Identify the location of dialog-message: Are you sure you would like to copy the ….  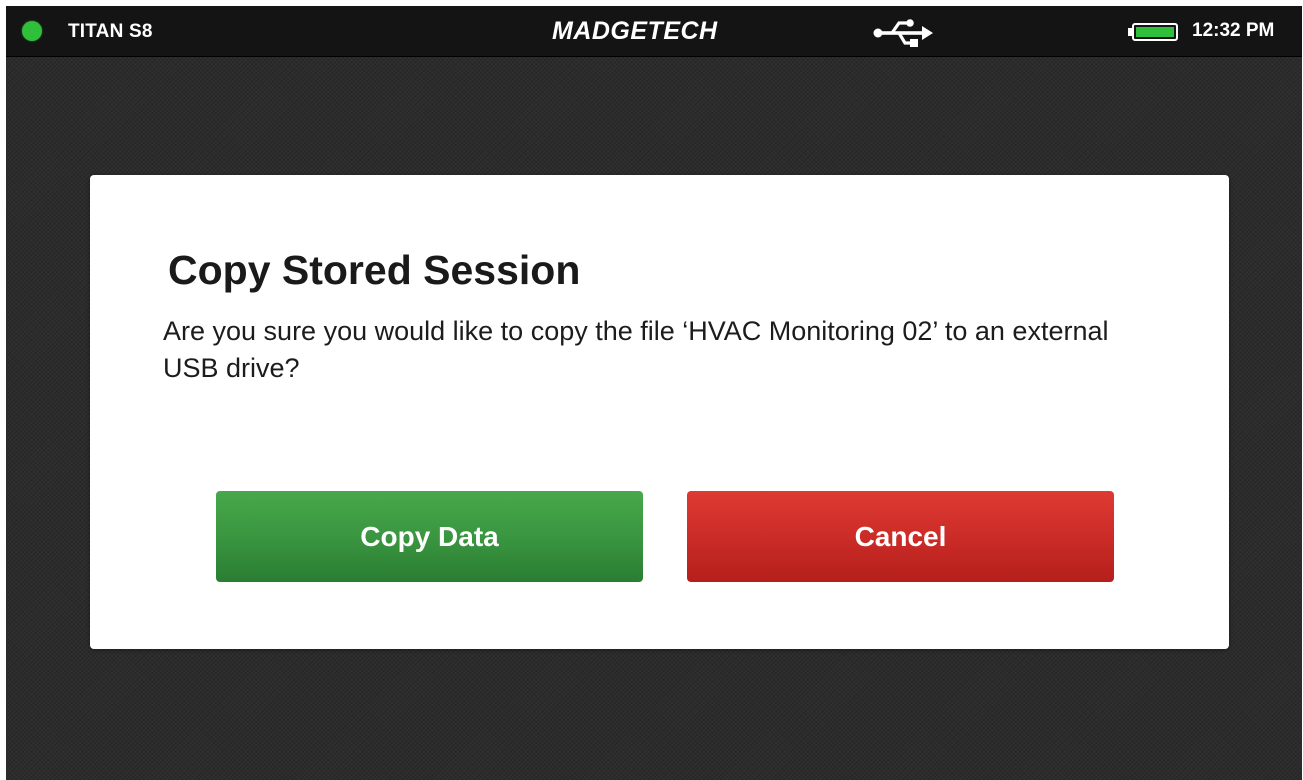
(636, 349).